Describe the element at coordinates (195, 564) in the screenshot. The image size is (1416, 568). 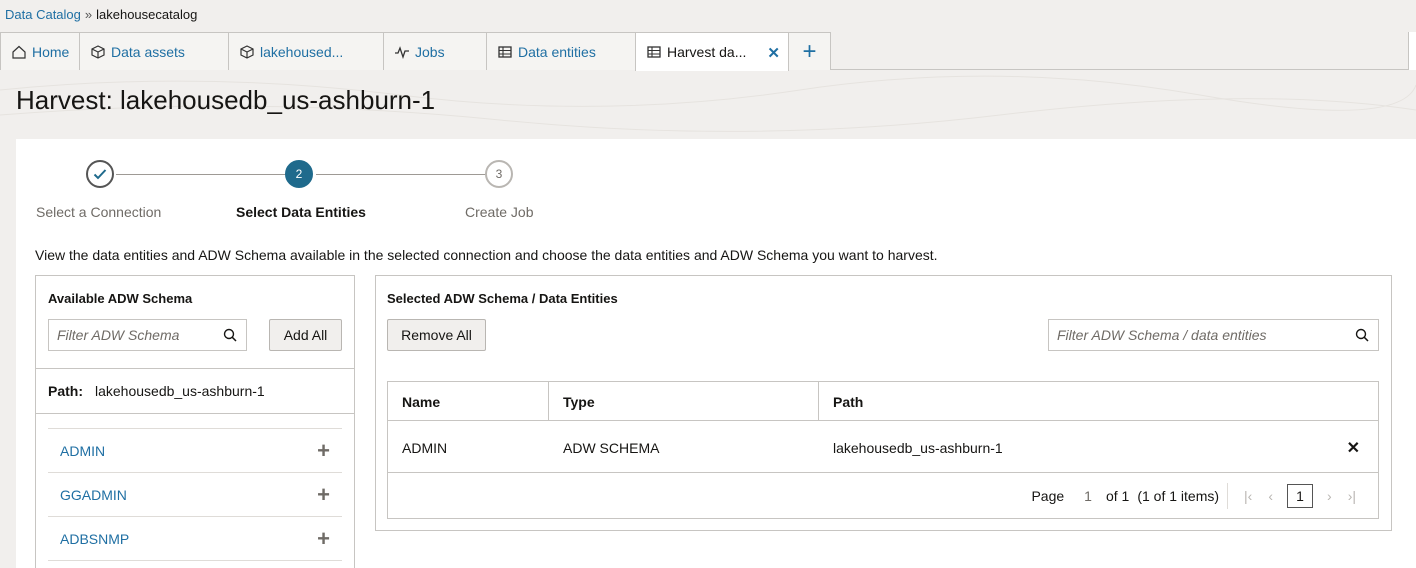
I see `list-item` at that location.